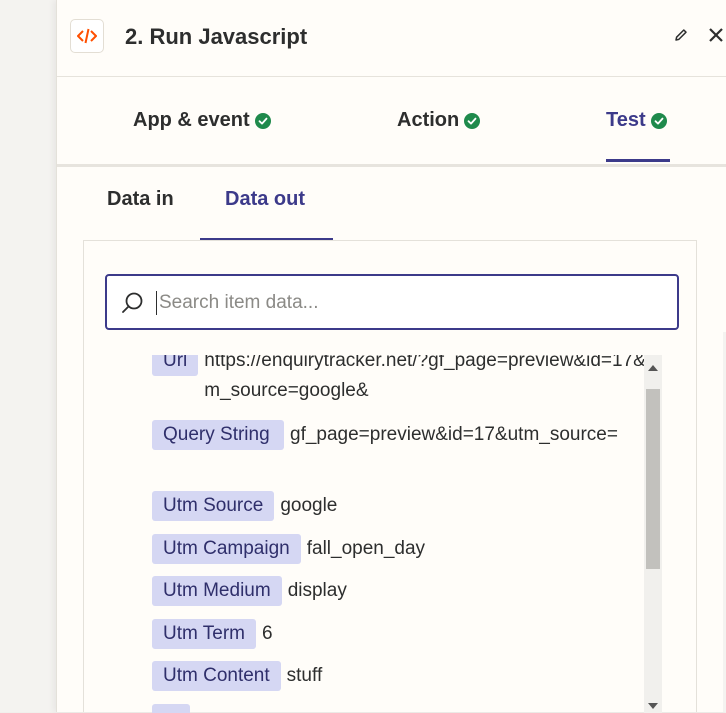 The width and height of the screenshot is (726, 713). What do you see at coordinates (626, 120) in the screenshot?
I see `tab-label: Test` at bounding box center [626, 120].